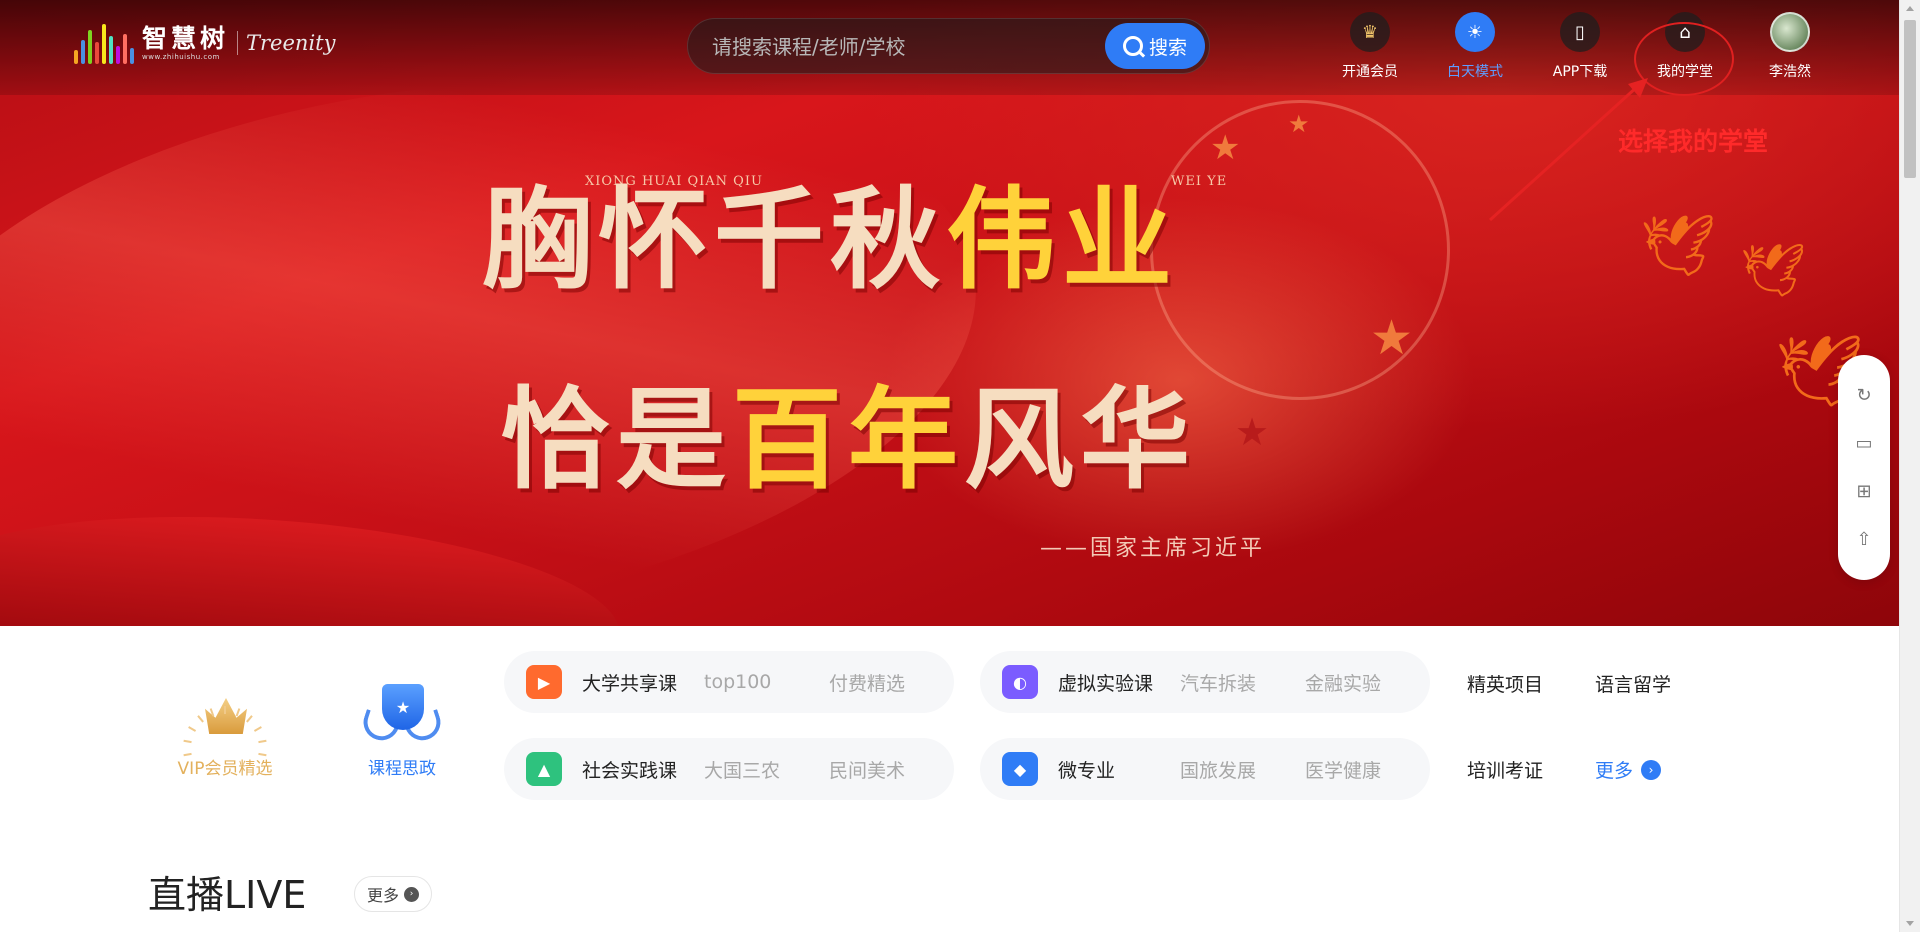 This screenshot has height=932, width=1920. Describe the element at coordinates (403, 707) in the screenshot. I see `shield-shape: ★` at that location.